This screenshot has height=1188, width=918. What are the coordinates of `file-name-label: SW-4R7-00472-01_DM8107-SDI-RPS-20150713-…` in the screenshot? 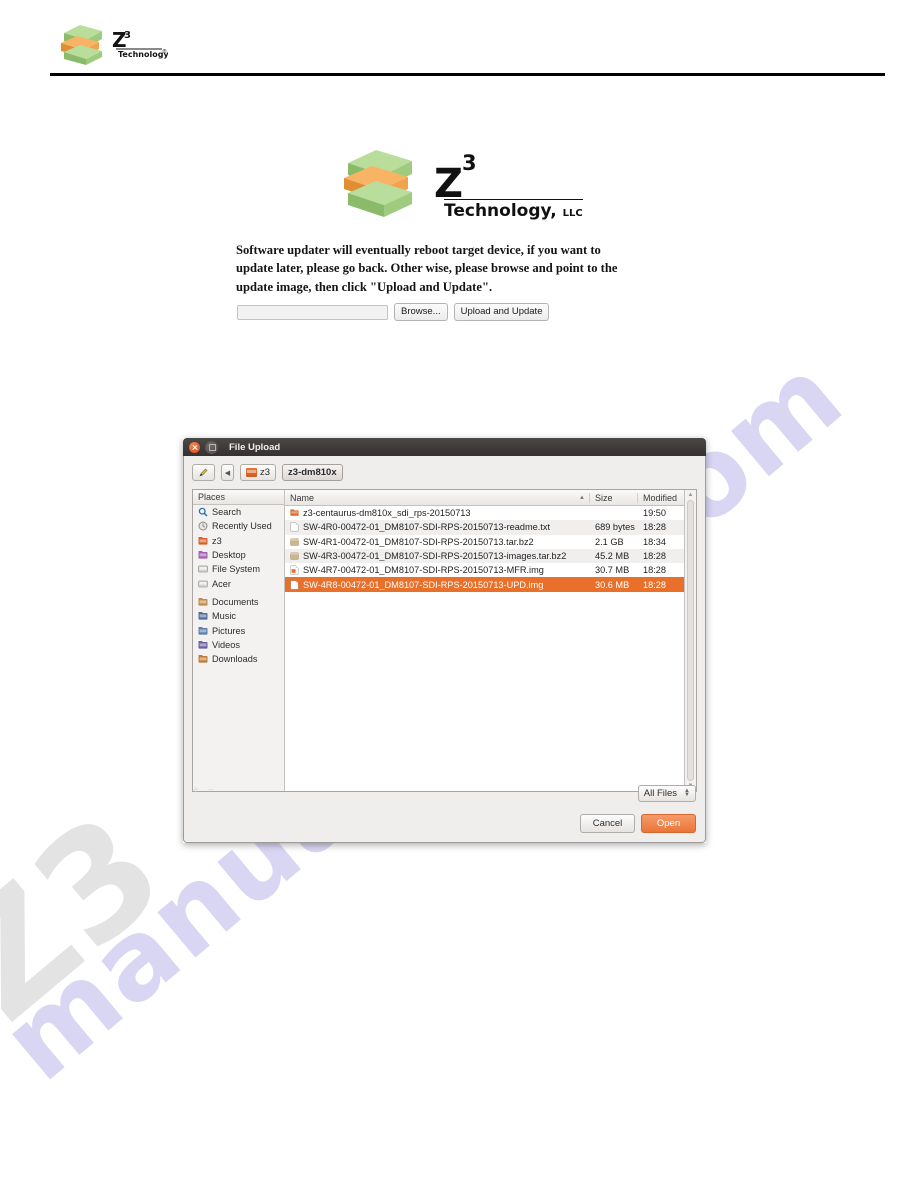 It's located at (423, 570).